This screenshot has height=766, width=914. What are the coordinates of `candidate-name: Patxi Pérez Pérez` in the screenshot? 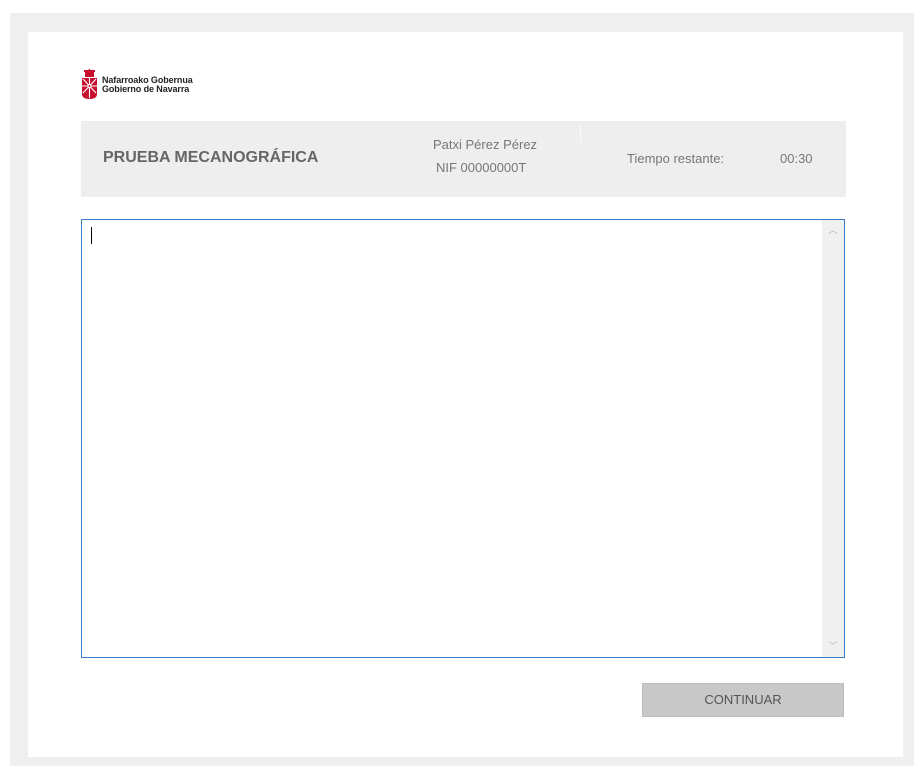 It's located at (485, 144).